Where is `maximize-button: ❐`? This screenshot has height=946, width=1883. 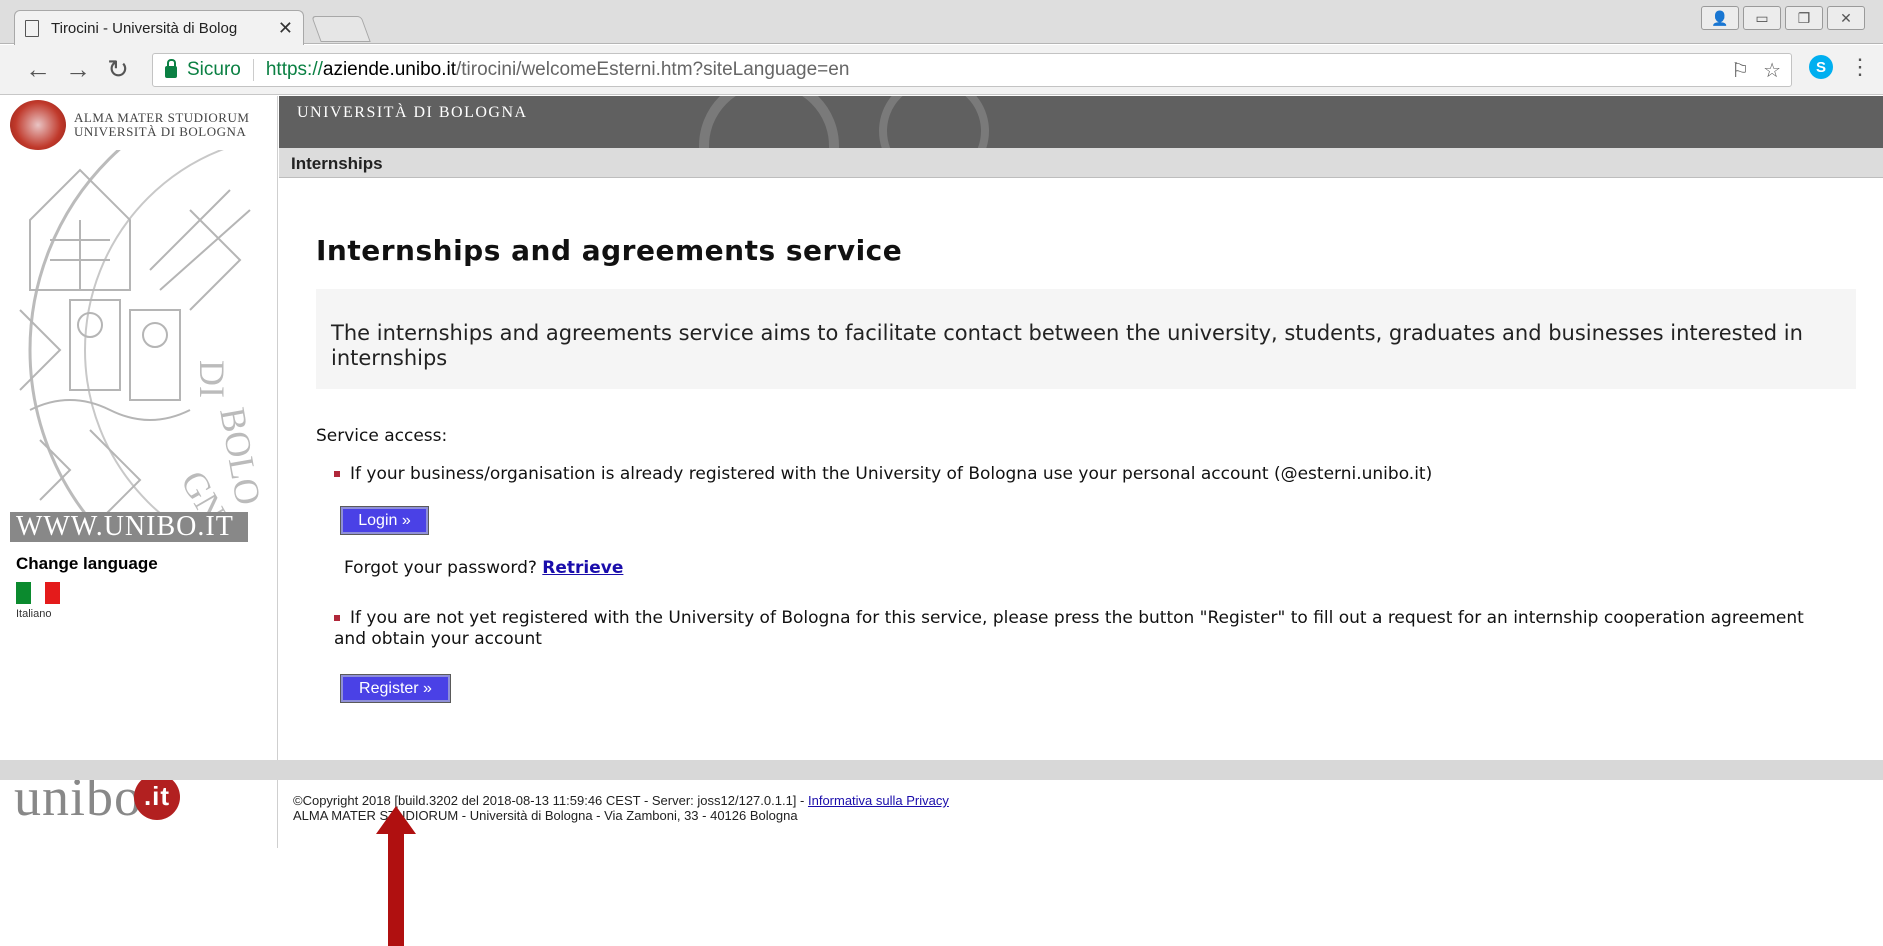 maximize-button: ❐ is located at coordinates (1804, 18).